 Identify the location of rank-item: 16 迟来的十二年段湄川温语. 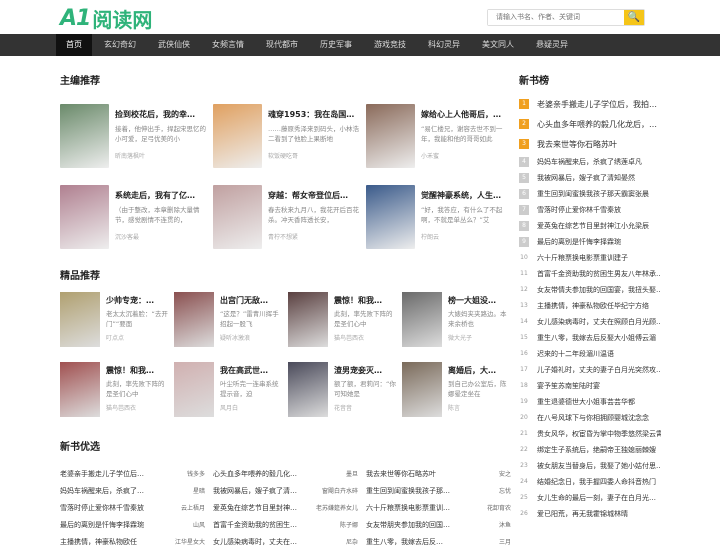
(590, 354).